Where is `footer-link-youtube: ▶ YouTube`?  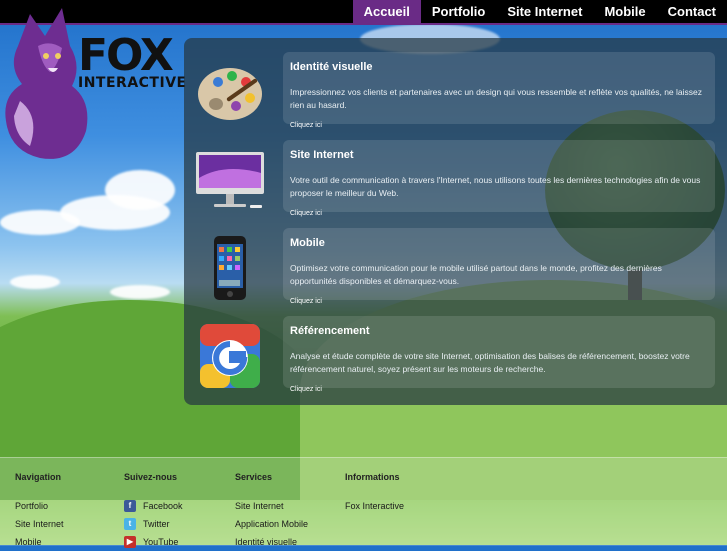
footer-link-youtube: ▶ YouTube is located at coordinates (153, 542).